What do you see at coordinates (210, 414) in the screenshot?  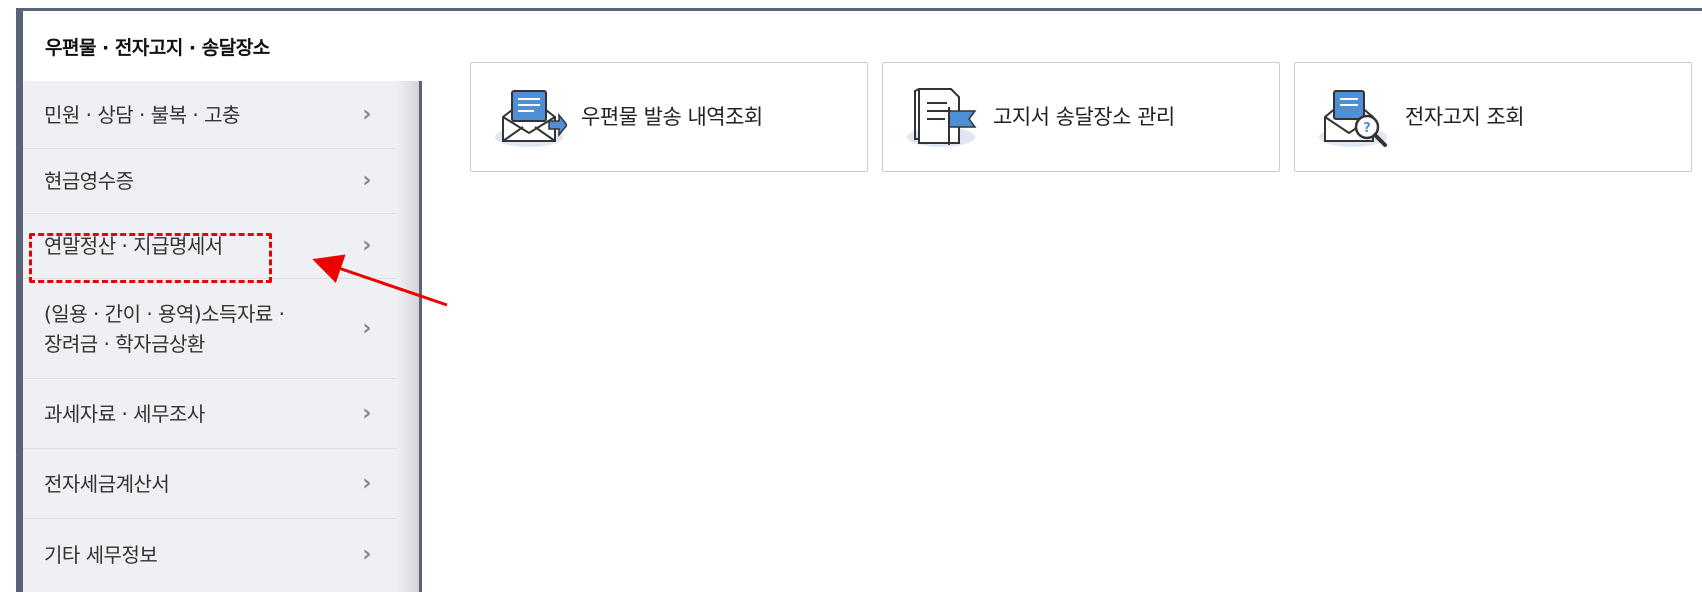 I see `sidebar-item-tax-data: 과세자료 · 세무조사 ›` at bounding box center [210, 414].